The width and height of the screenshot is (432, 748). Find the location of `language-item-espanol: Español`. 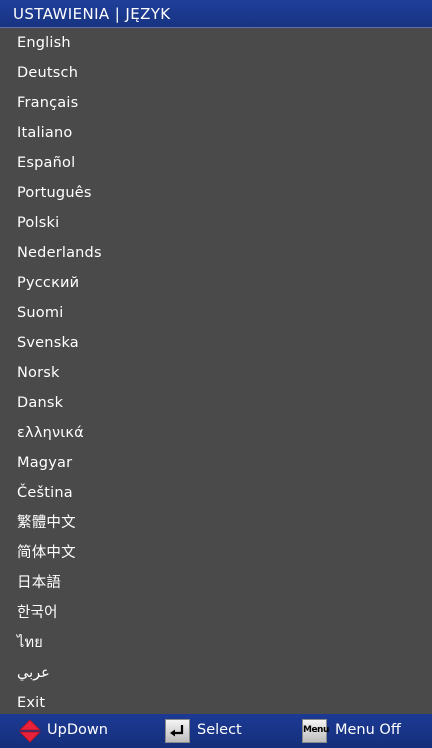

language-item-espanol: Español is located at coordinates (216, 163).